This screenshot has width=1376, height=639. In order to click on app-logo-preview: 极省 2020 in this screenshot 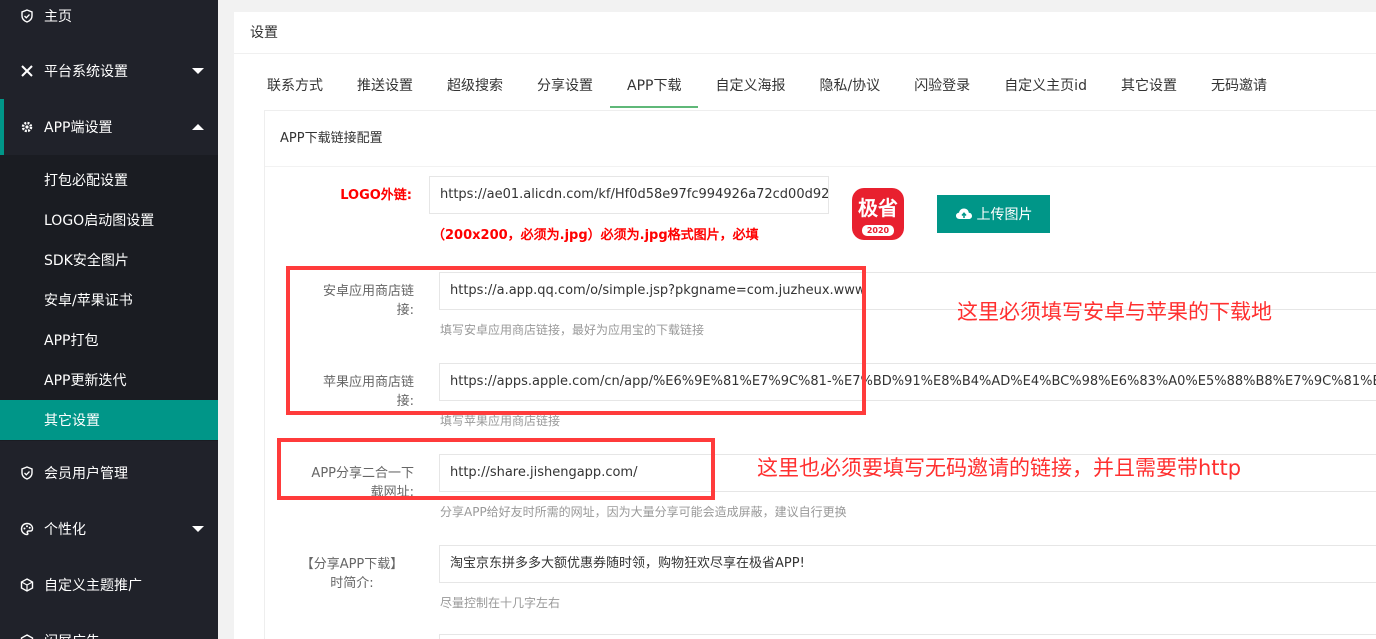, I will do `click(878, 214)`.